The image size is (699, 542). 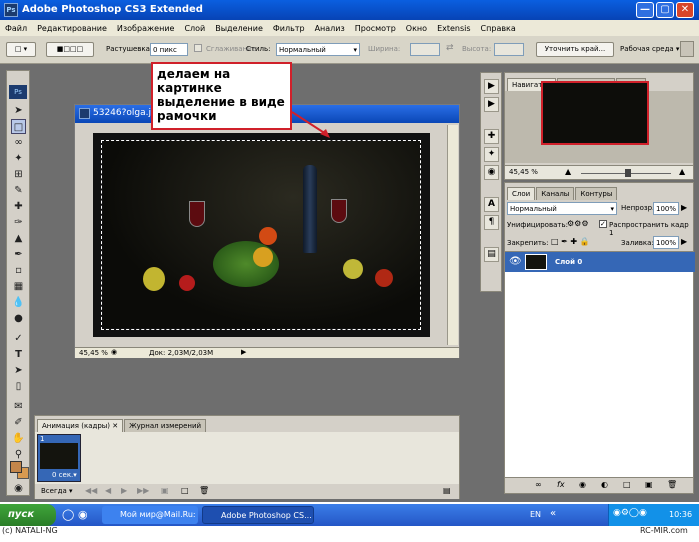 What do you see at coordinates (16, 28) in the screenshot?
I see `menu-file: Файл` at bounding box center [16, 28].